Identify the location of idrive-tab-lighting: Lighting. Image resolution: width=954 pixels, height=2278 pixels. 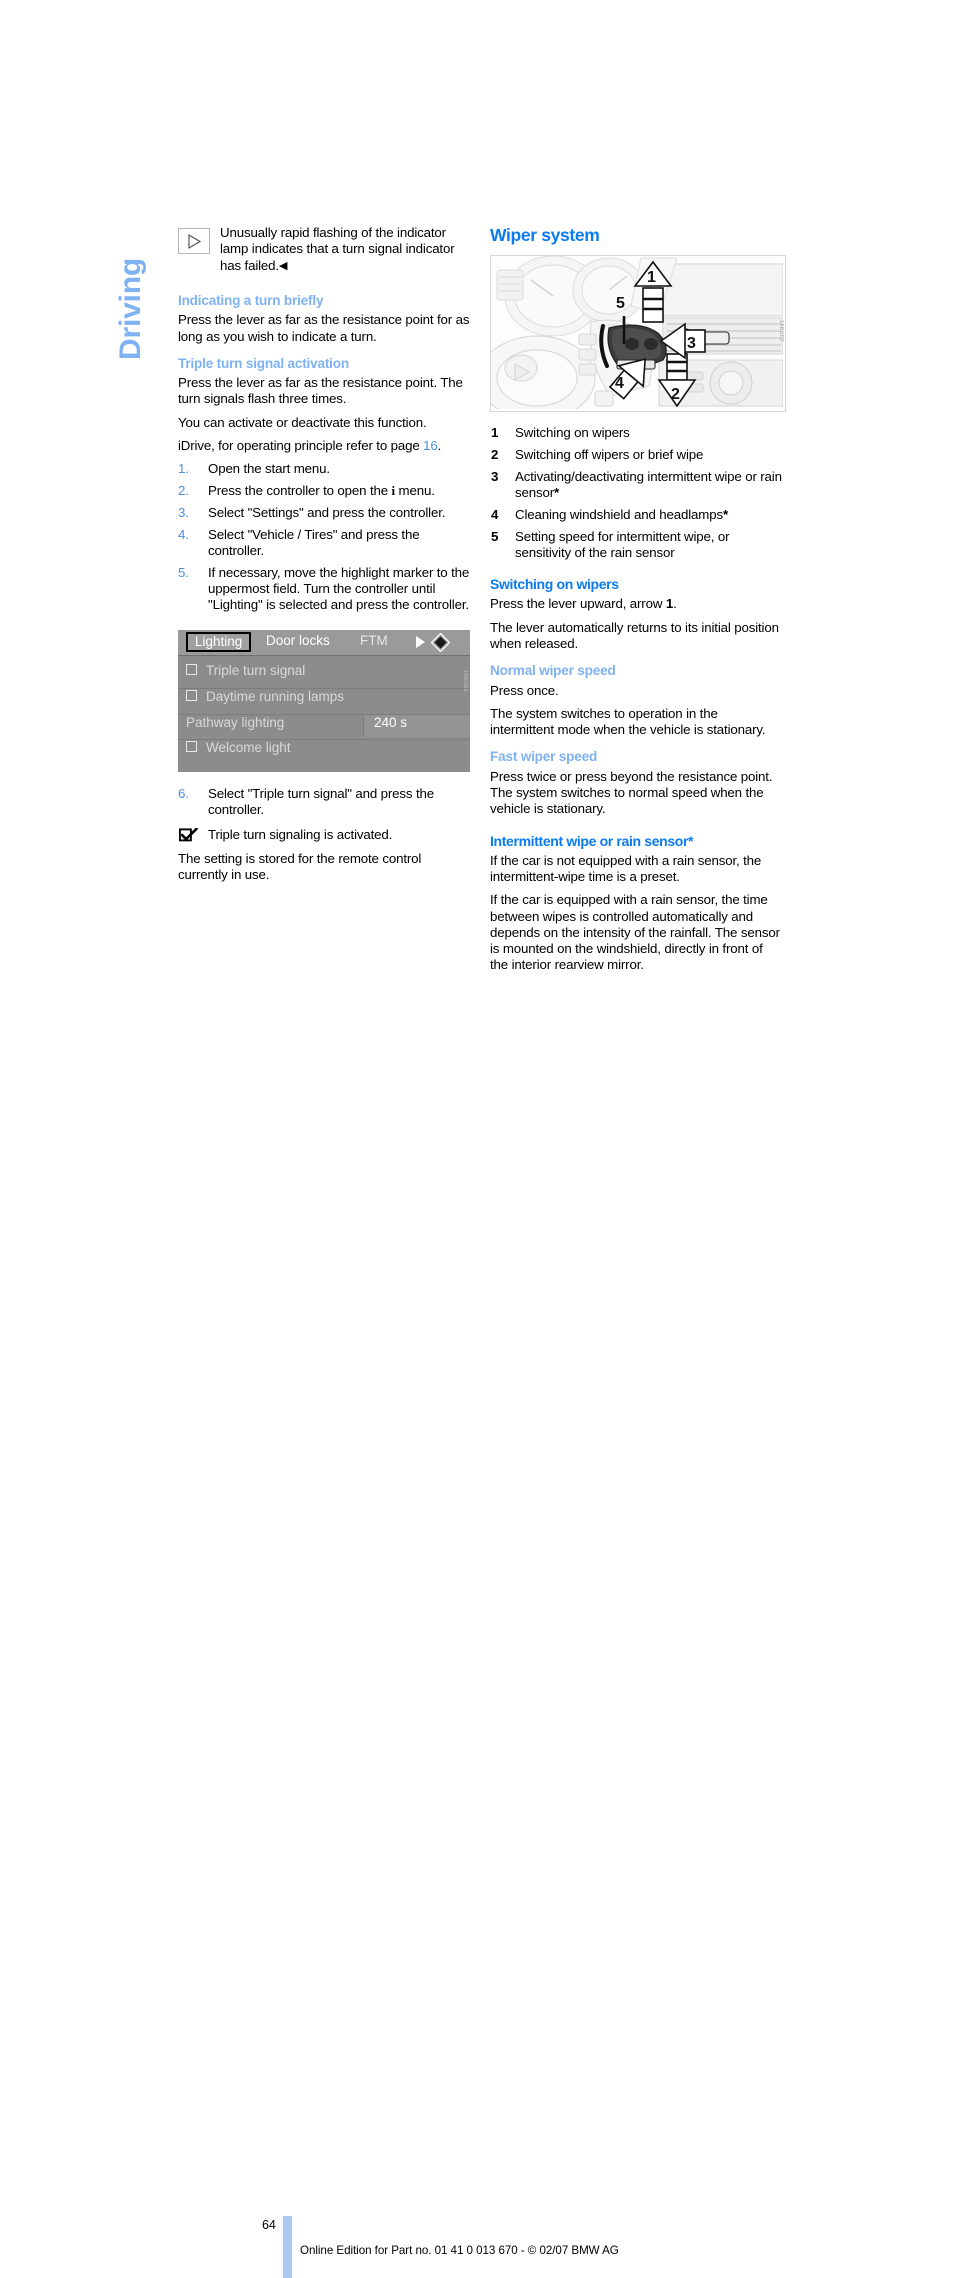
(219, 641).